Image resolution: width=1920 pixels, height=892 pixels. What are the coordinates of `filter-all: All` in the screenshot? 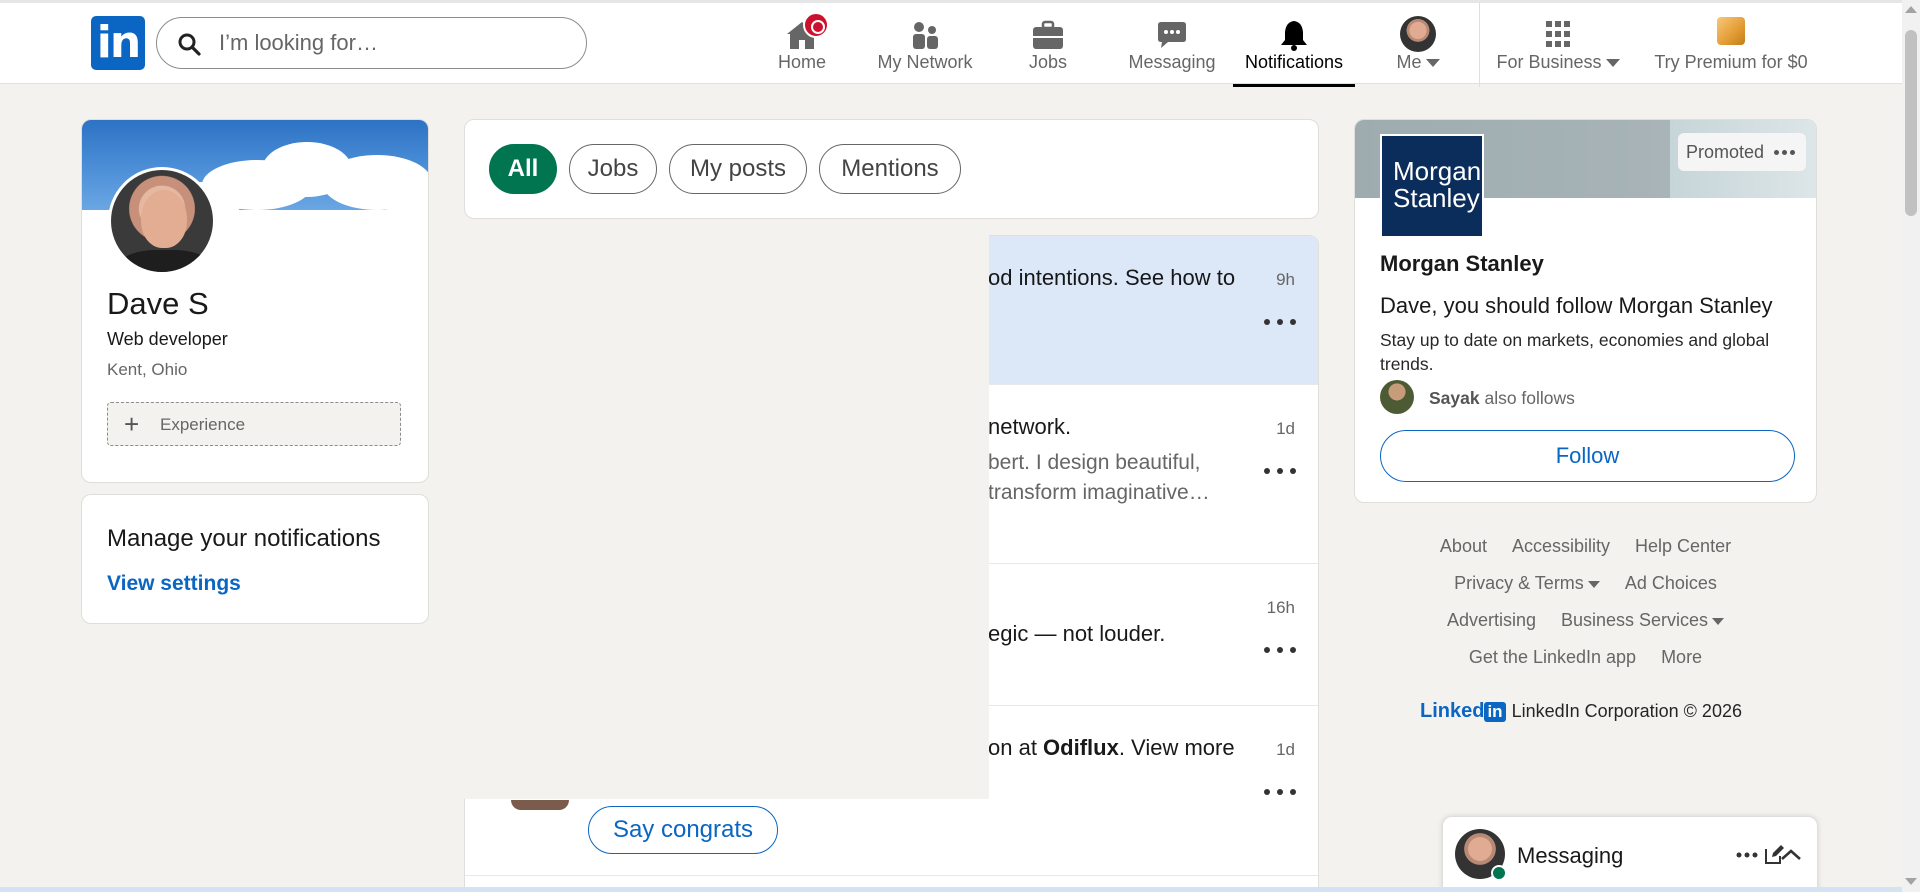 It's located at (523, 169).